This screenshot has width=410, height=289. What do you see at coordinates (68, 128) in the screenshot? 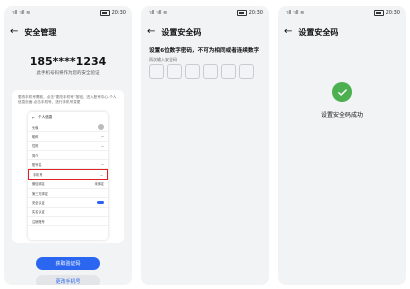
I see `preview-row: 头像` at bounding box center [68, 128].